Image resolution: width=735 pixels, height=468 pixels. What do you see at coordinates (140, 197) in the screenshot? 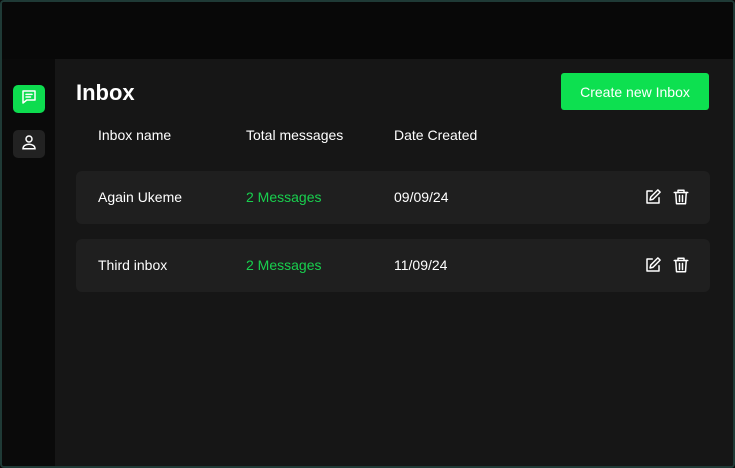
I see `inbox-name: Again Ukeme` at bounding box center [140, 197].